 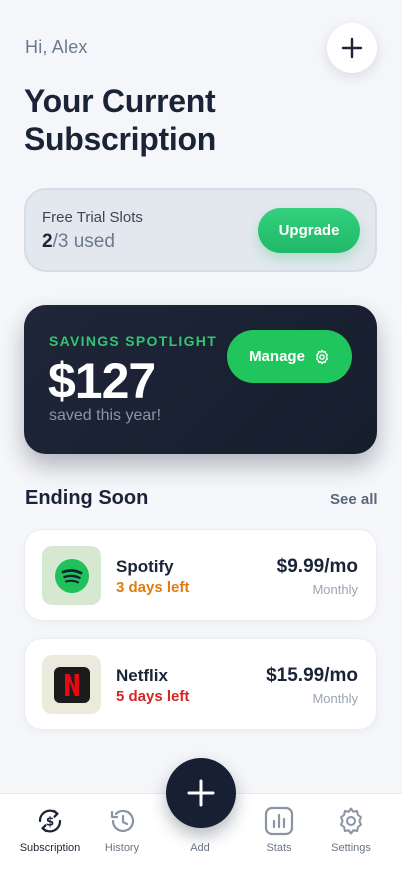 What do you see at coordinates (92, 217) in the screenshot?
I see `trial-label: Free Trial Slots` at bounding box center [92, 217].